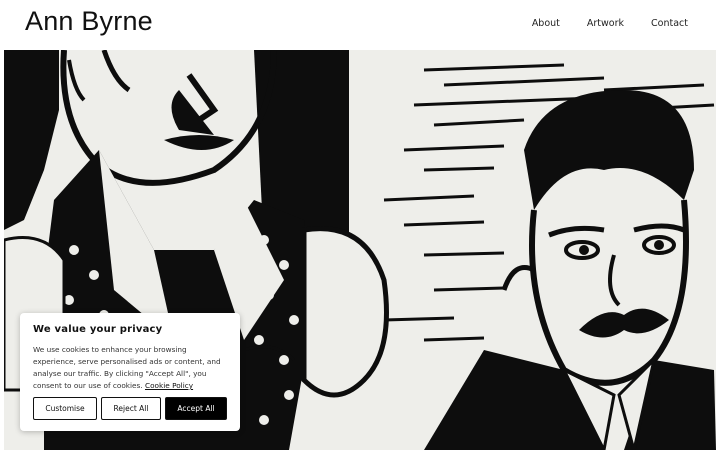  Describe the element at coordinates (360, 25) in the screenshot. I see `site-header: Ann Byrne About Artwork Contact` at that location.